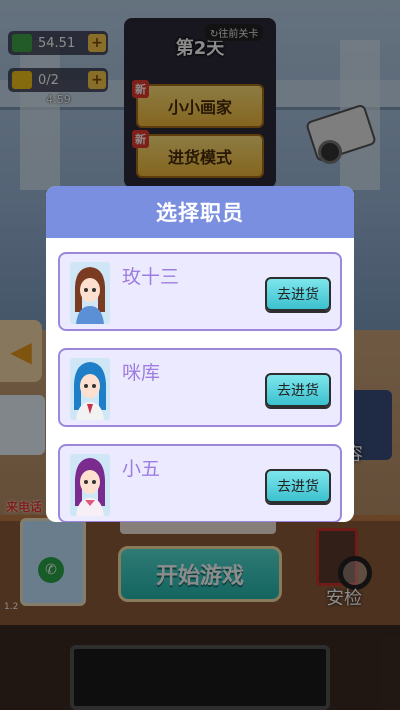  I want to click on staff-card: 咪库 去进货, so click(200, 387).